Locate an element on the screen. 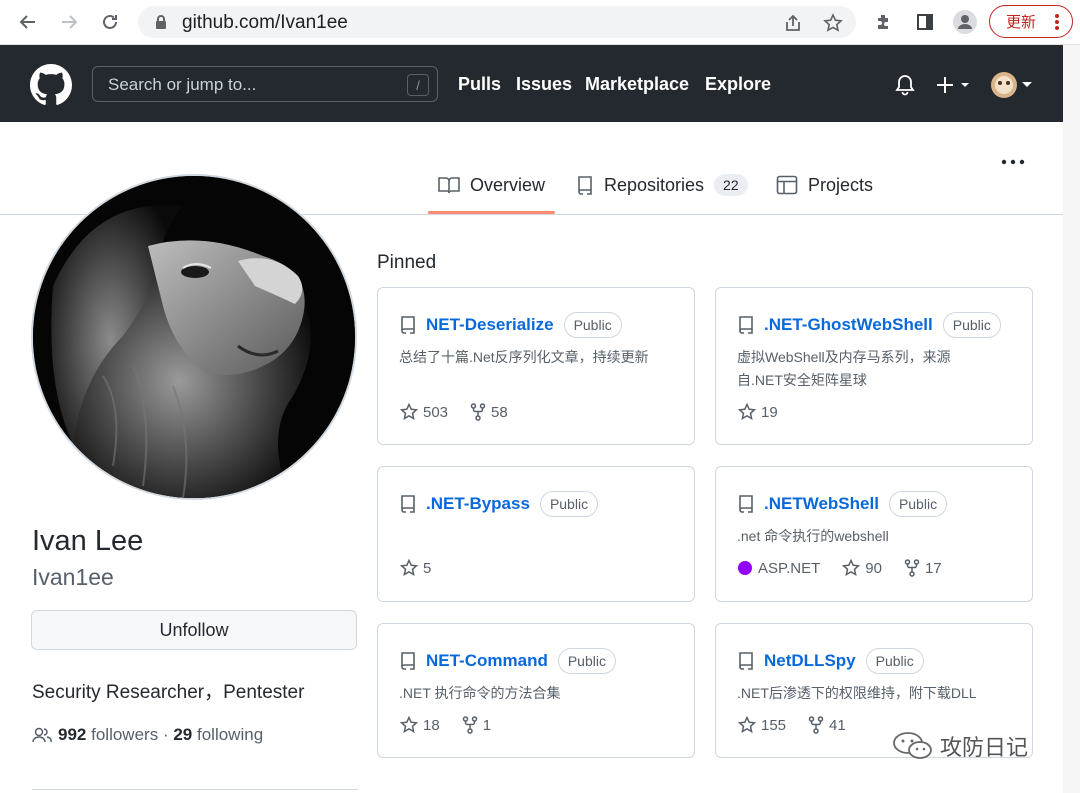  language-tag: ASP.NET is located at coordinates (779, 568).